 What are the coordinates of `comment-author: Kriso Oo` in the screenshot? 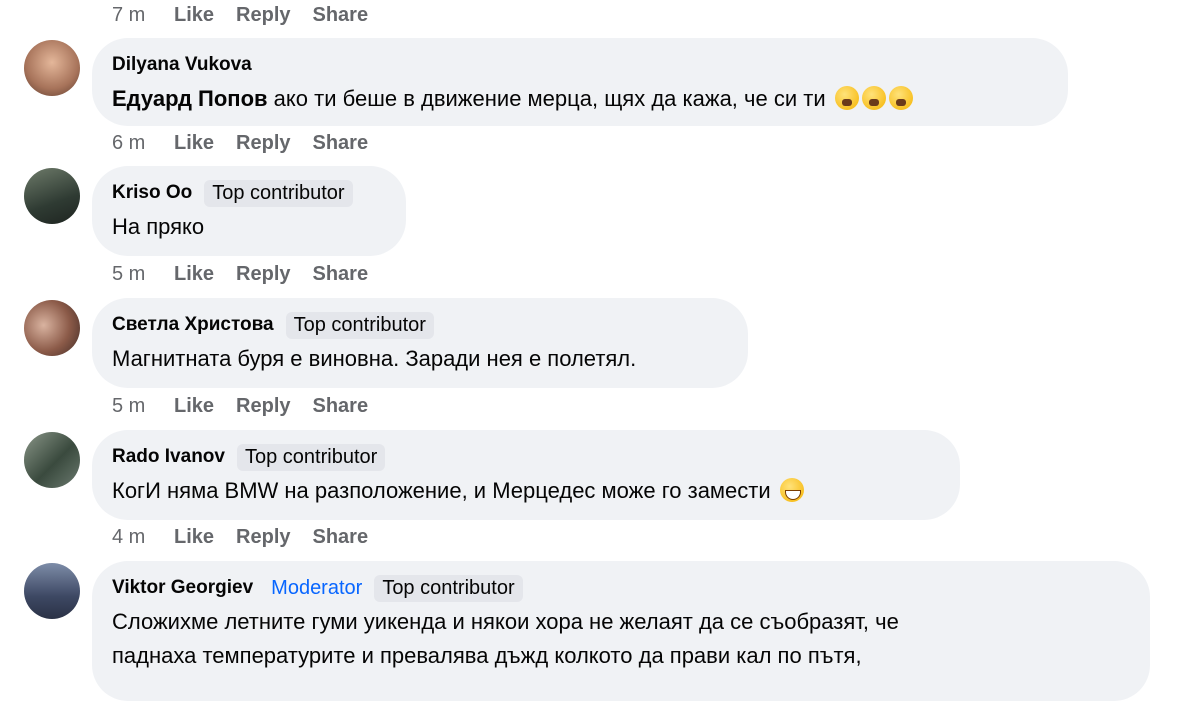 It's located at (152, 193).